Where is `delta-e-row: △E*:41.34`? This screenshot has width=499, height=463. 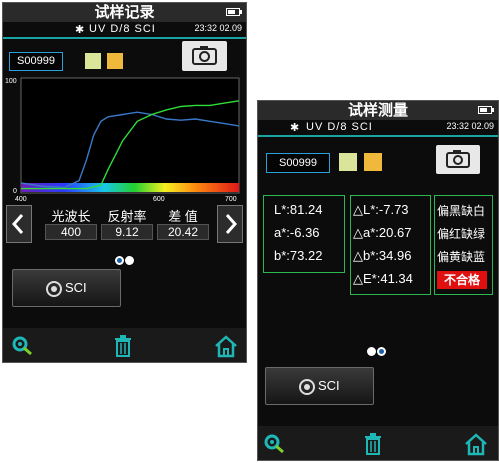 delta-e-row: △E*:41.34 is located at coordinates (383, 279).